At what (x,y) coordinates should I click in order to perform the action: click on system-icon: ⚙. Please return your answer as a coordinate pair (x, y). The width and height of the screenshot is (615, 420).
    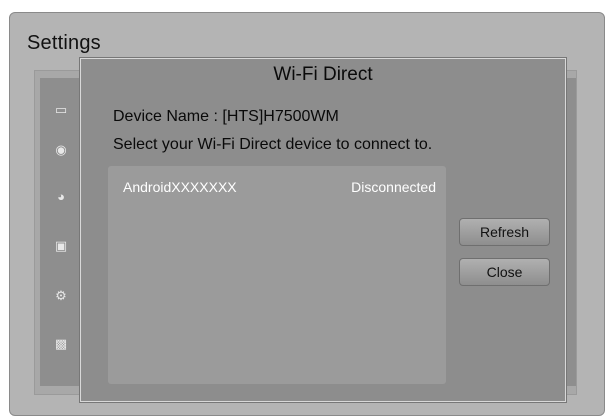
    Looking at the image, I should click on (61, 296).